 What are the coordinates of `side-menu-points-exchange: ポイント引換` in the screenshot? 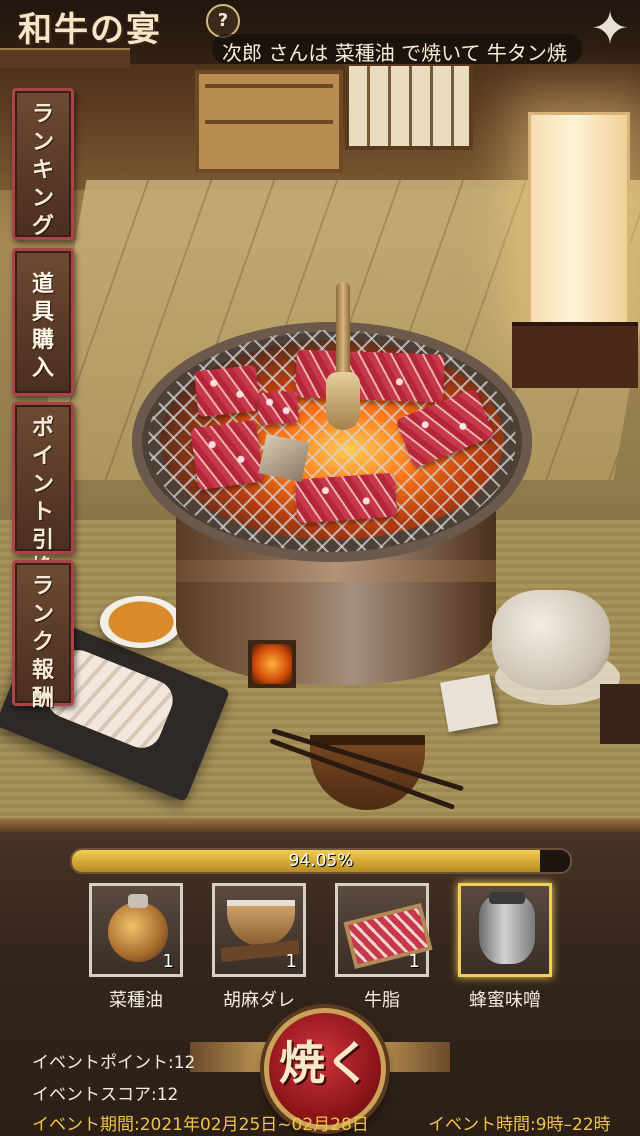 It's located at (43, 491).